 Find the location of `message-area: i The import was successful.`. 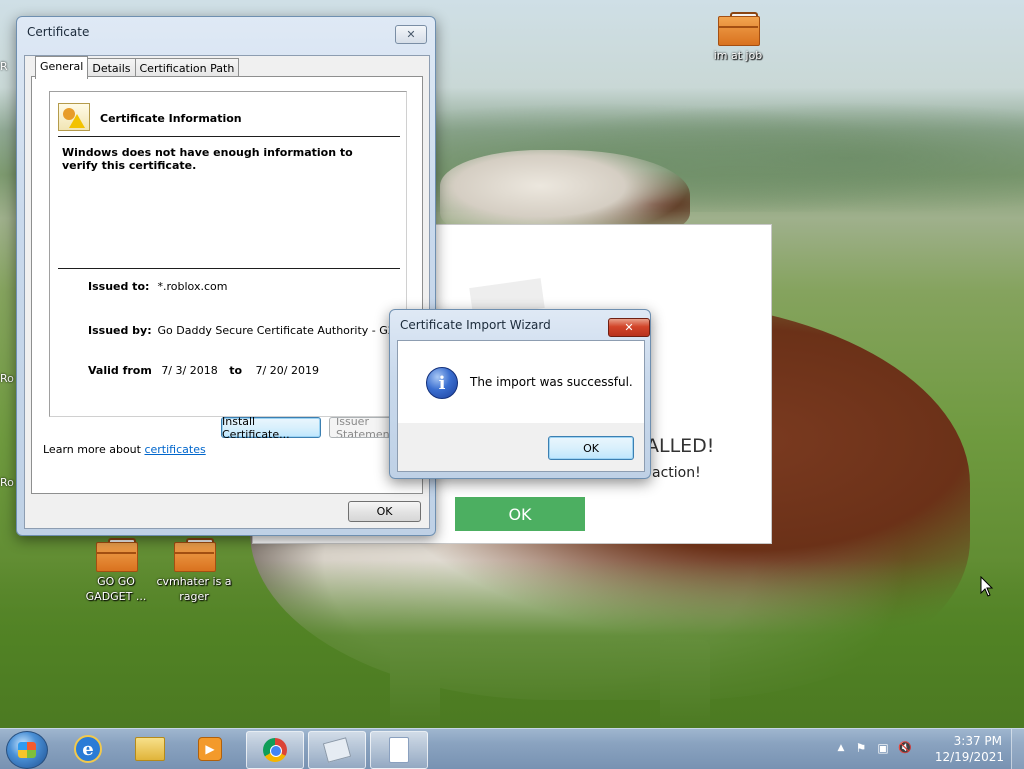

message-area: i The import was successful. is located at coordinates (521, 382).